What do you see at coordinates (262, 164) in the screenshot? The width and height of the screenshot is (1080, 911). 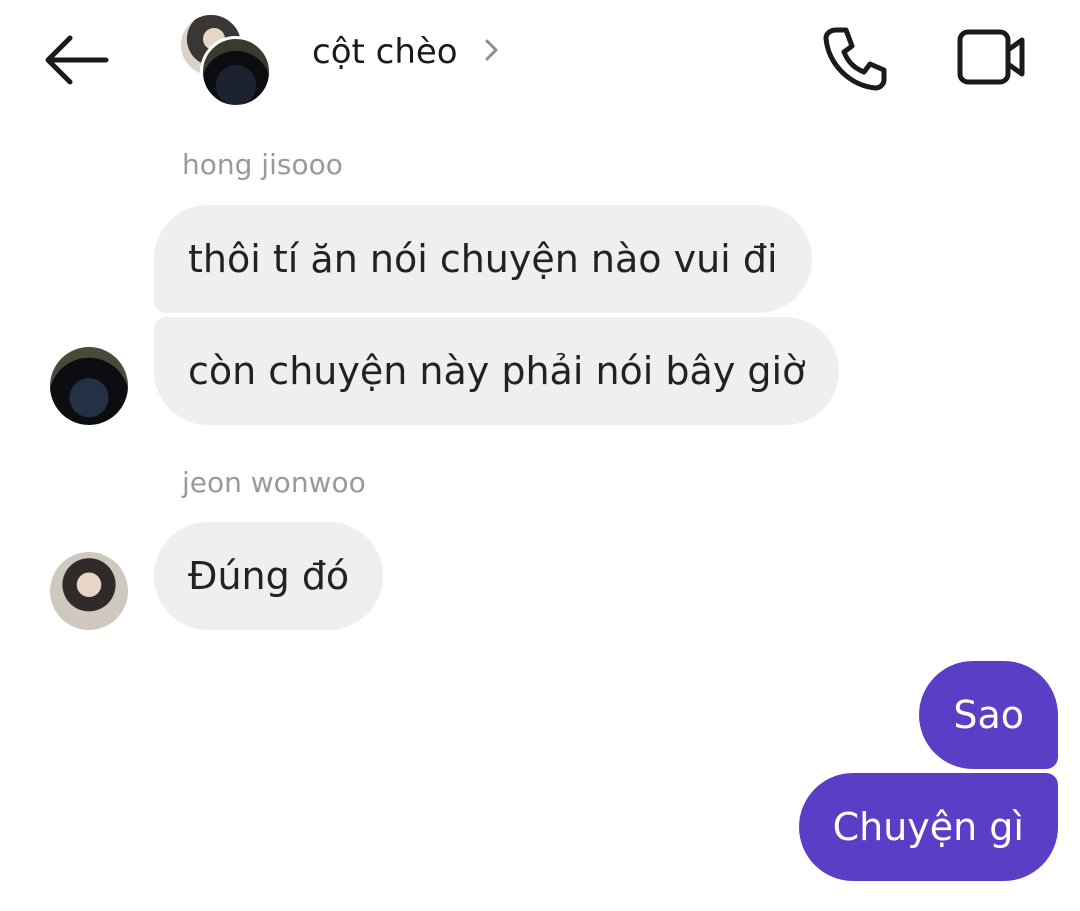 I see `sender-name: hong jisooo` at bounding box center [262, 164].